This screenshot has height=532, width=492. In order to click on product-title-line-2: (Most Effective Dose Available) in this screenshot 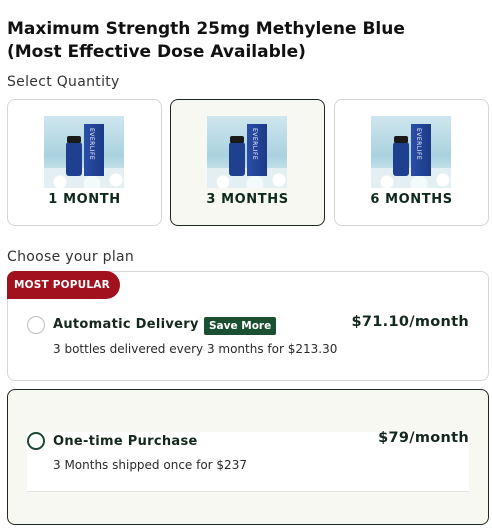, I will do `click(156, 52)`.